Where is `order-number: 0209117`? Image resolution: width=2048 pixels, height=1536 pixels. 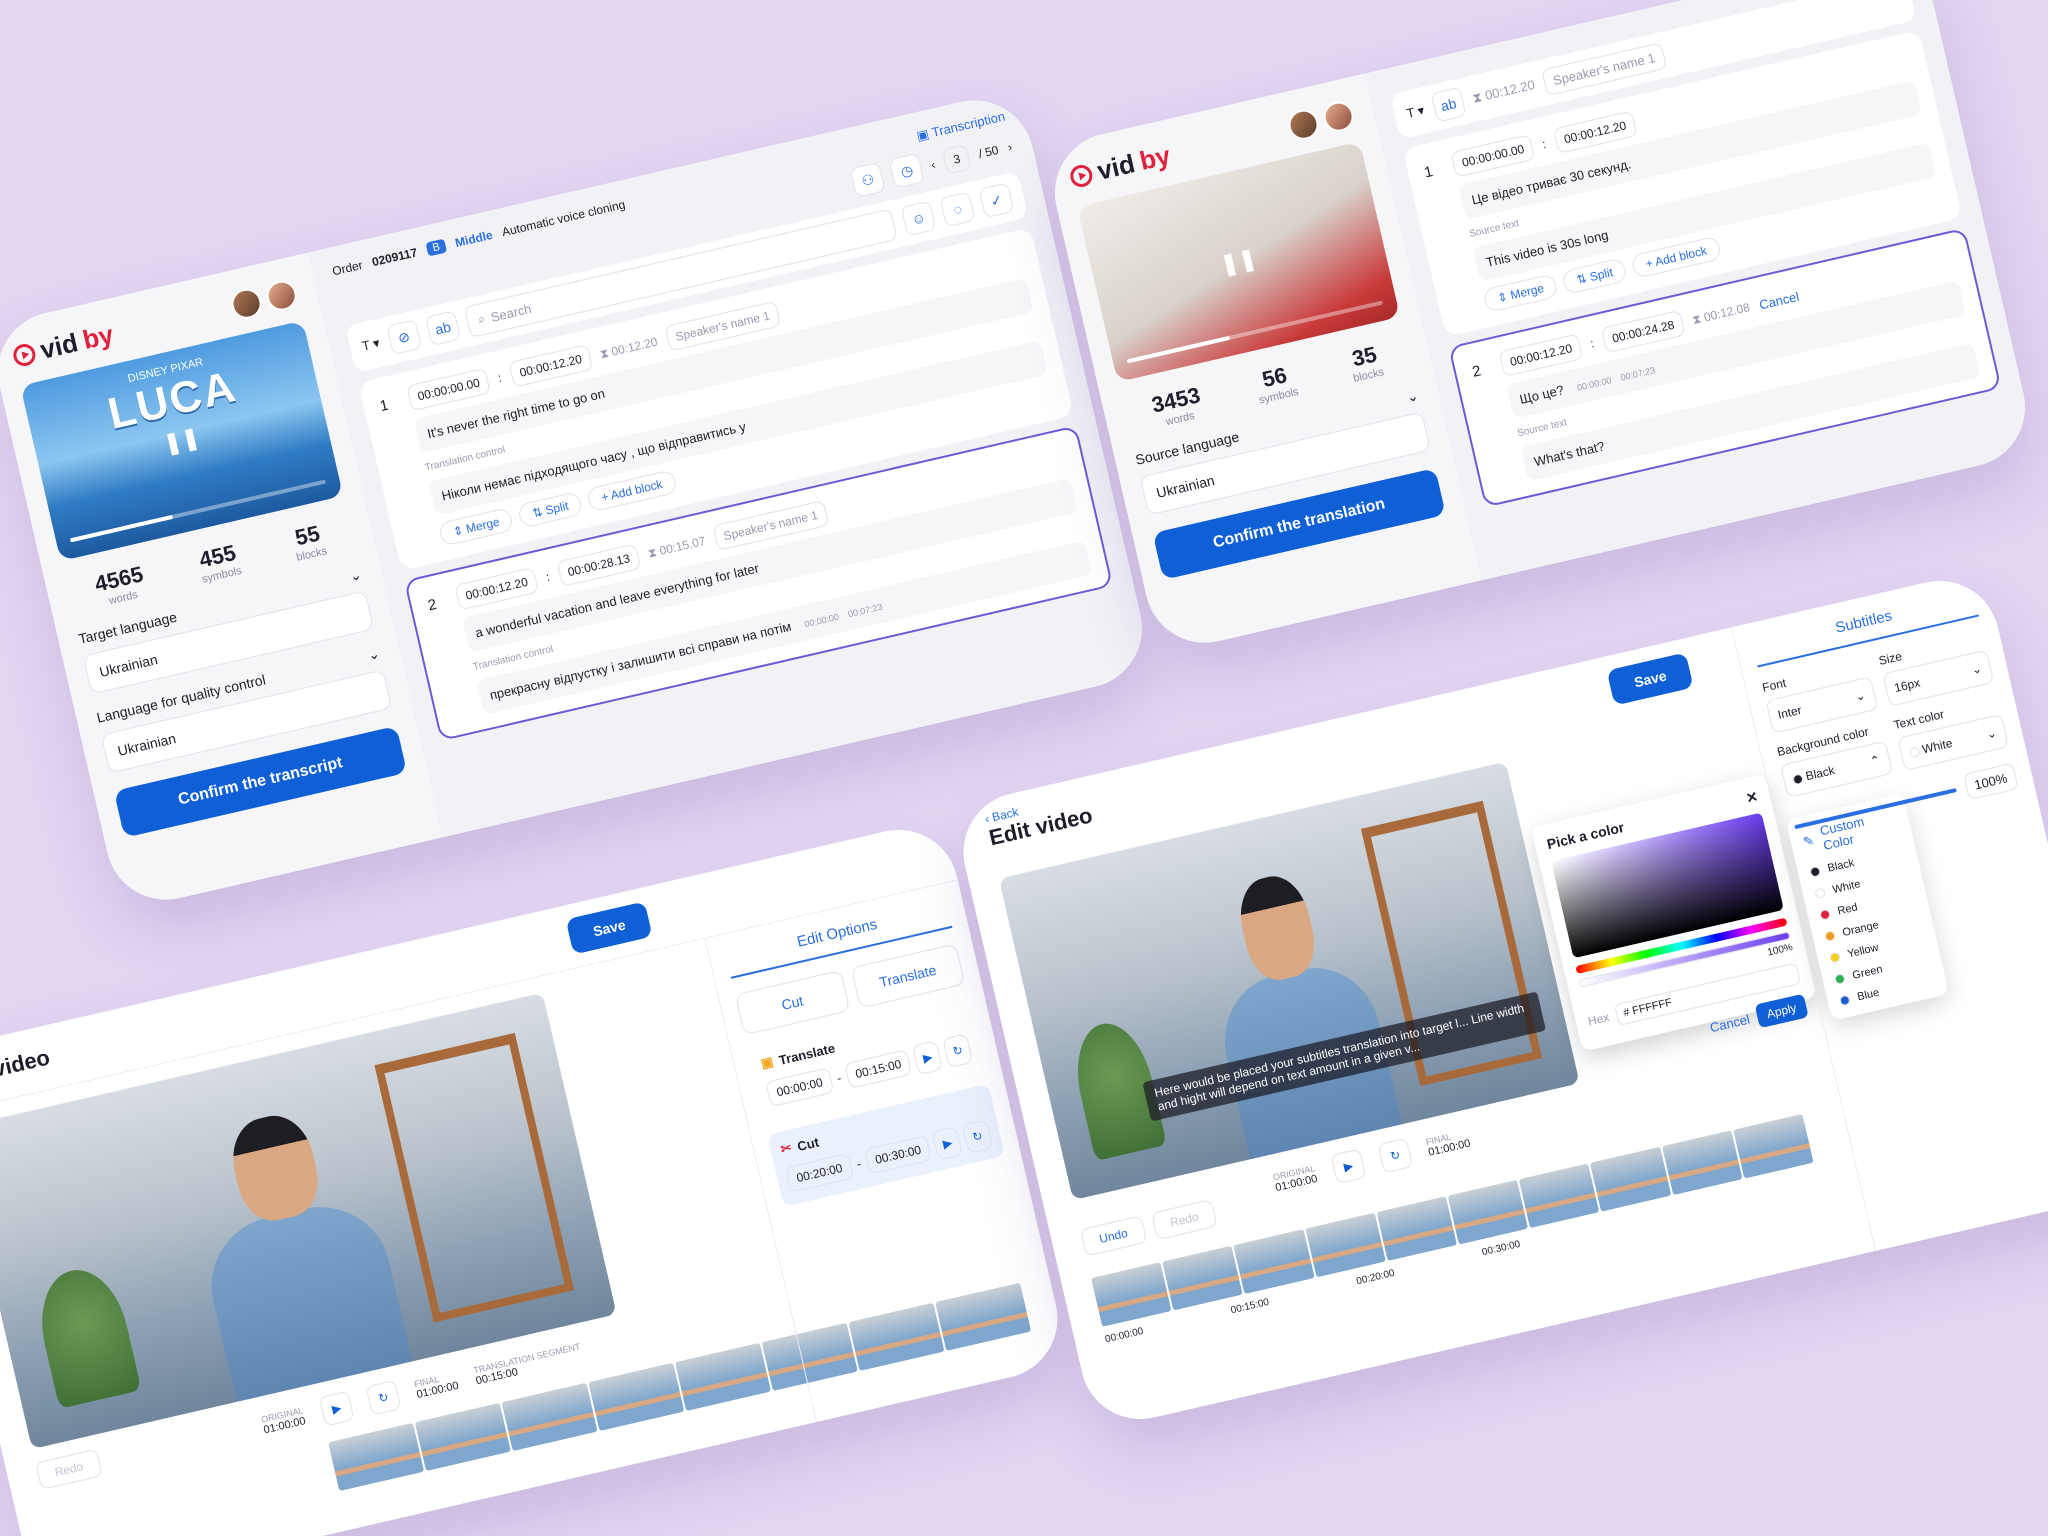
order-number: 0209117 is located at coordinates (394, 257).